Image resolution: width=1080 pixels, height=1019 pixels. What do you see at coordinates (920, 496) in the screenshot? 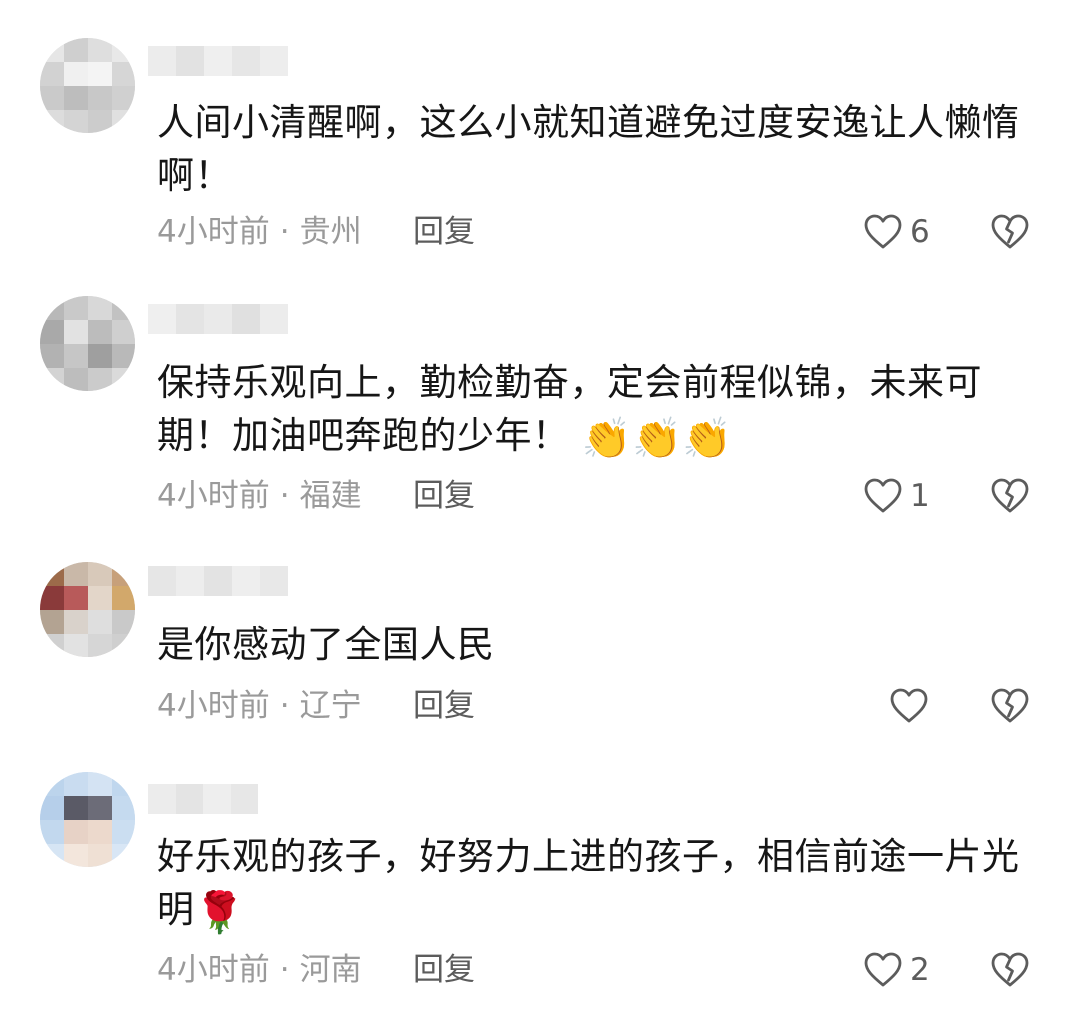
I see `like-count: 1` at bounding box center [920, 496].